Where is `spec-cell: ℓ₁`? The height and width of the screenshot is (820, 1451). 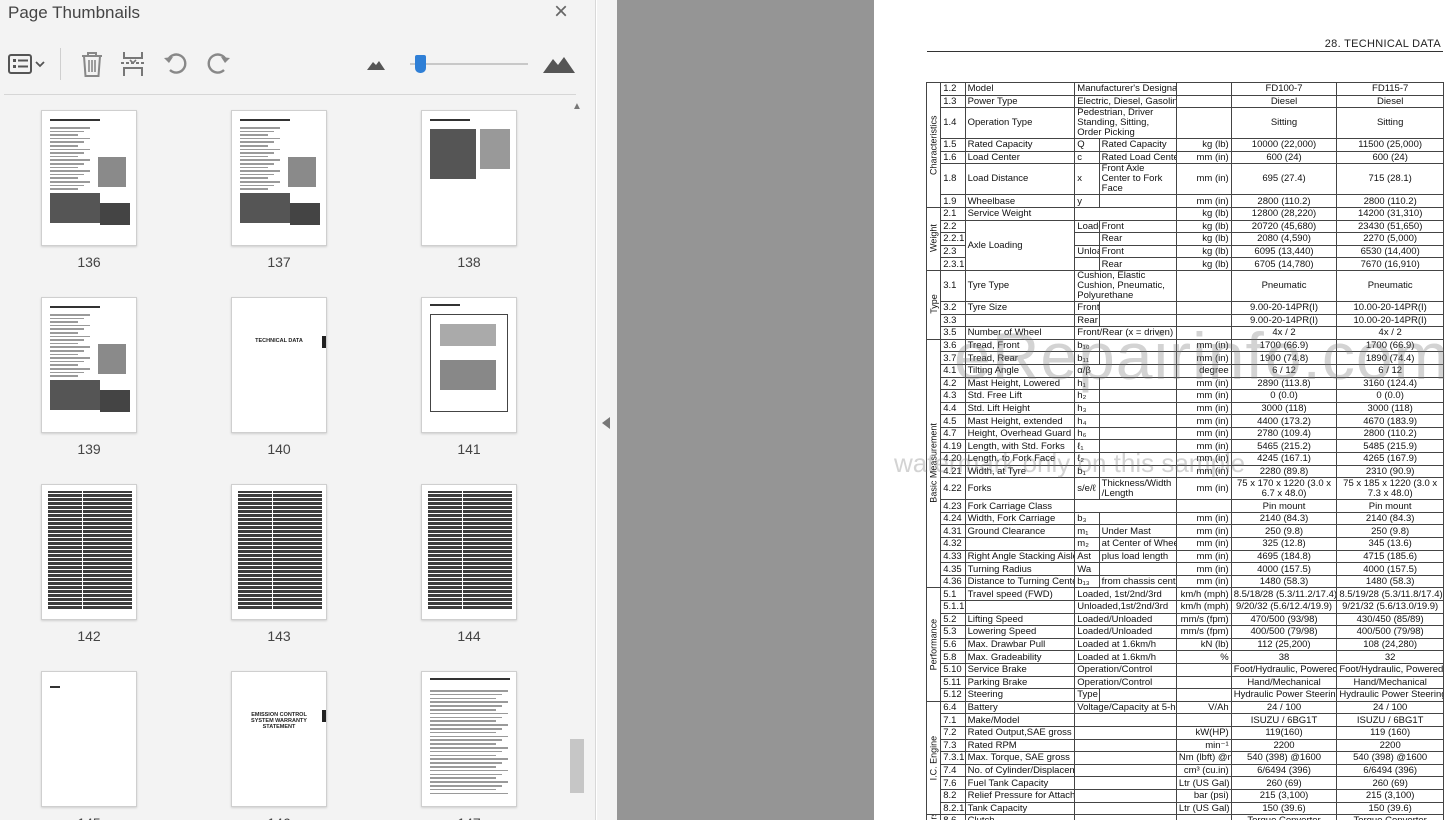 spec-cell: ℓ₁ is located at coordinates (1087, 446).